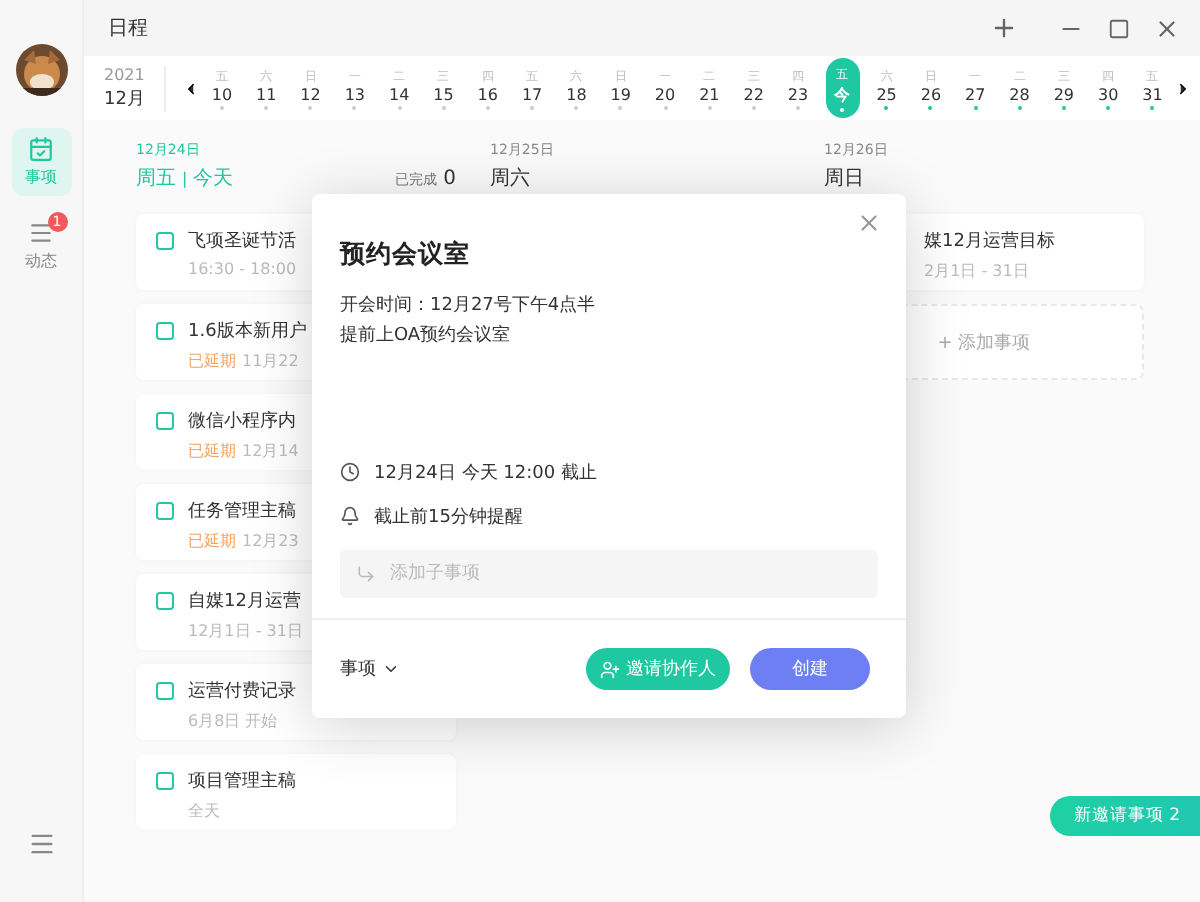 The image size is (1200, 902). Describe the element at coordinates (41, 177) in the screenshot. I see `nav-label: 事项` at that location.